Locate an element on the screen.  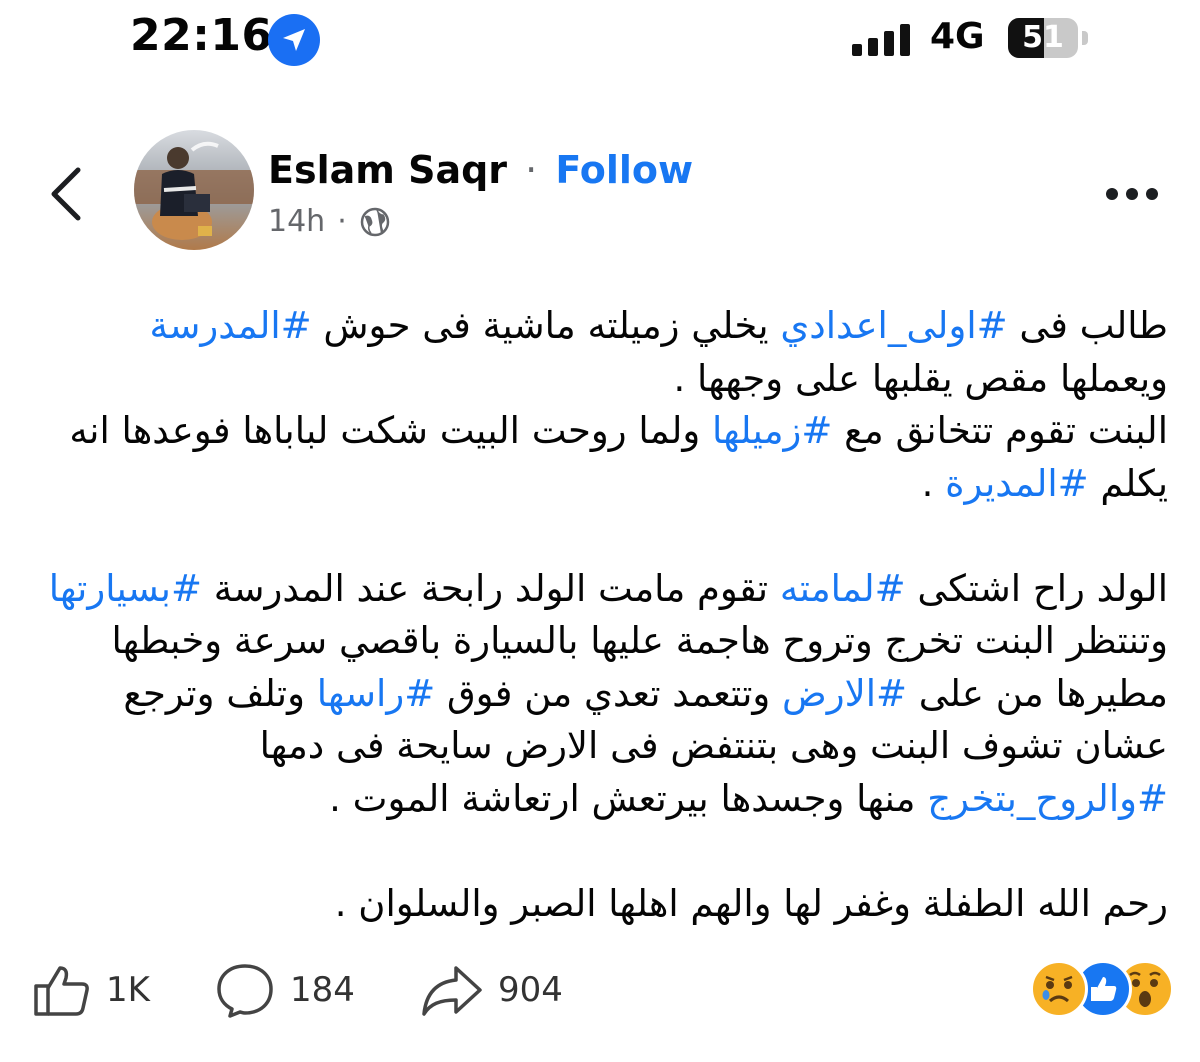
battery-icon: 51 is located at coordinates (1049, 39).